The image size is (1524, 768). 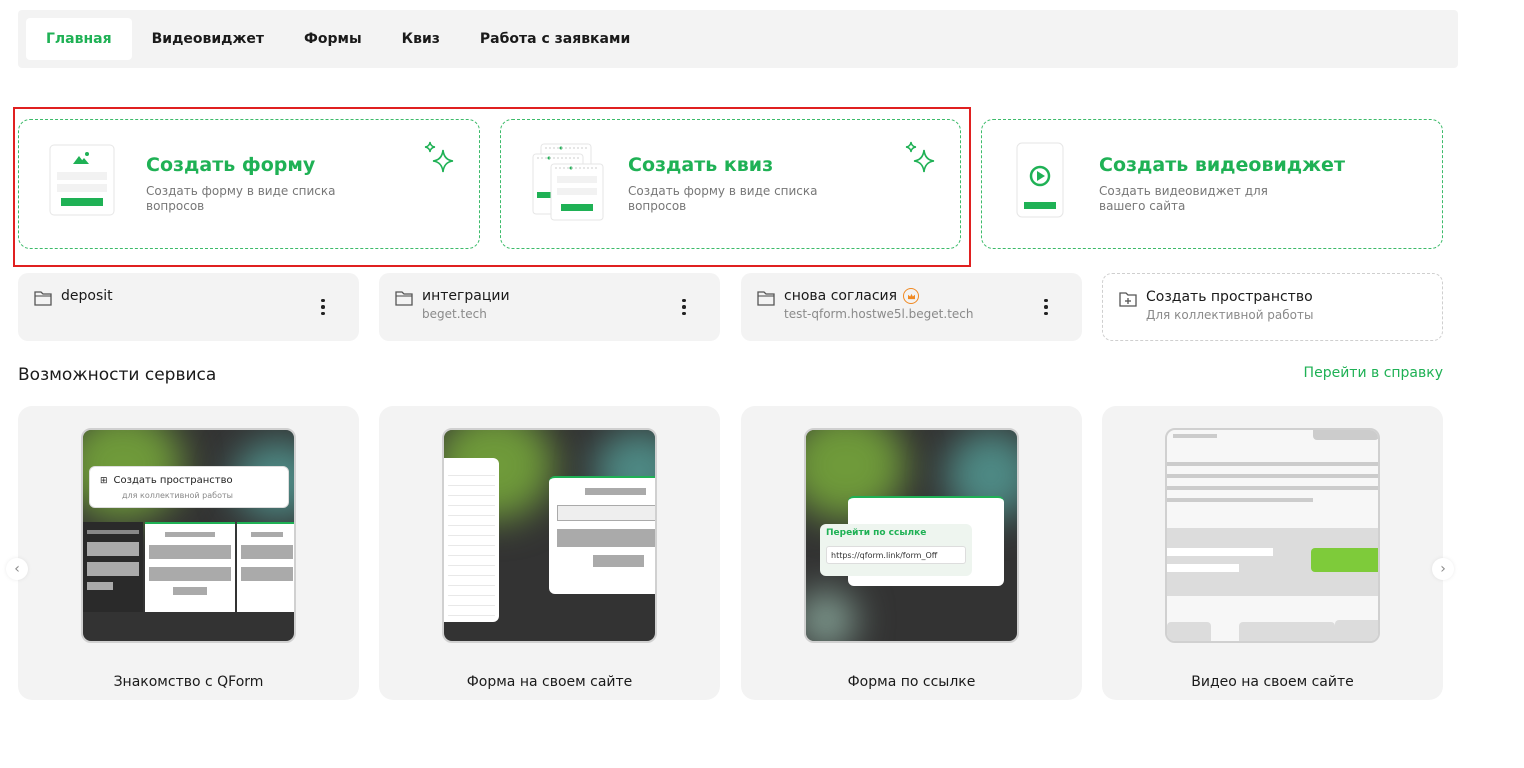 What do you see at coordinates (549, 682) in the screenshot?
I see `feature-label: Форма на своем сайте` at bounding box center [549, 682].